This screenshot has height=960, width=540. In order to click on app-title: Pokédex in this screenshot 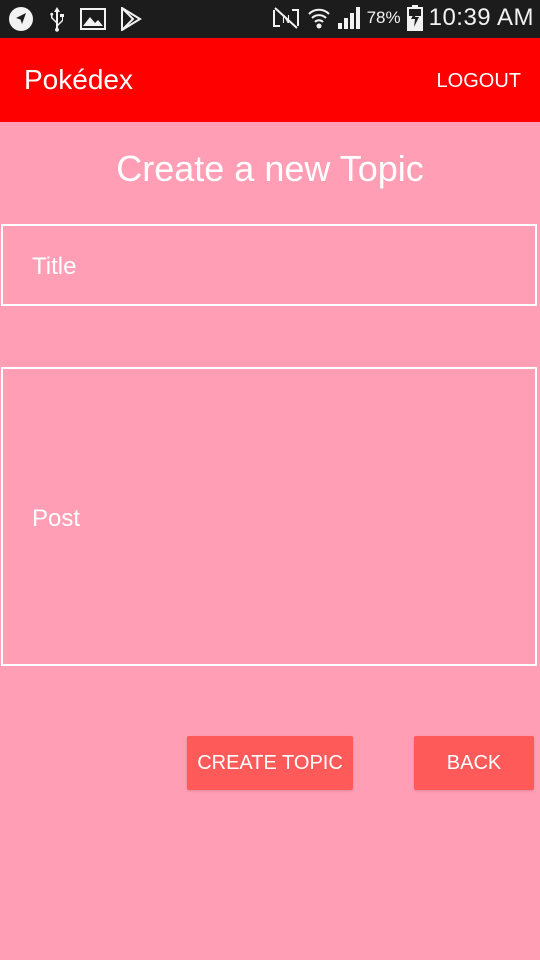, I will do `click(78, 79)`.